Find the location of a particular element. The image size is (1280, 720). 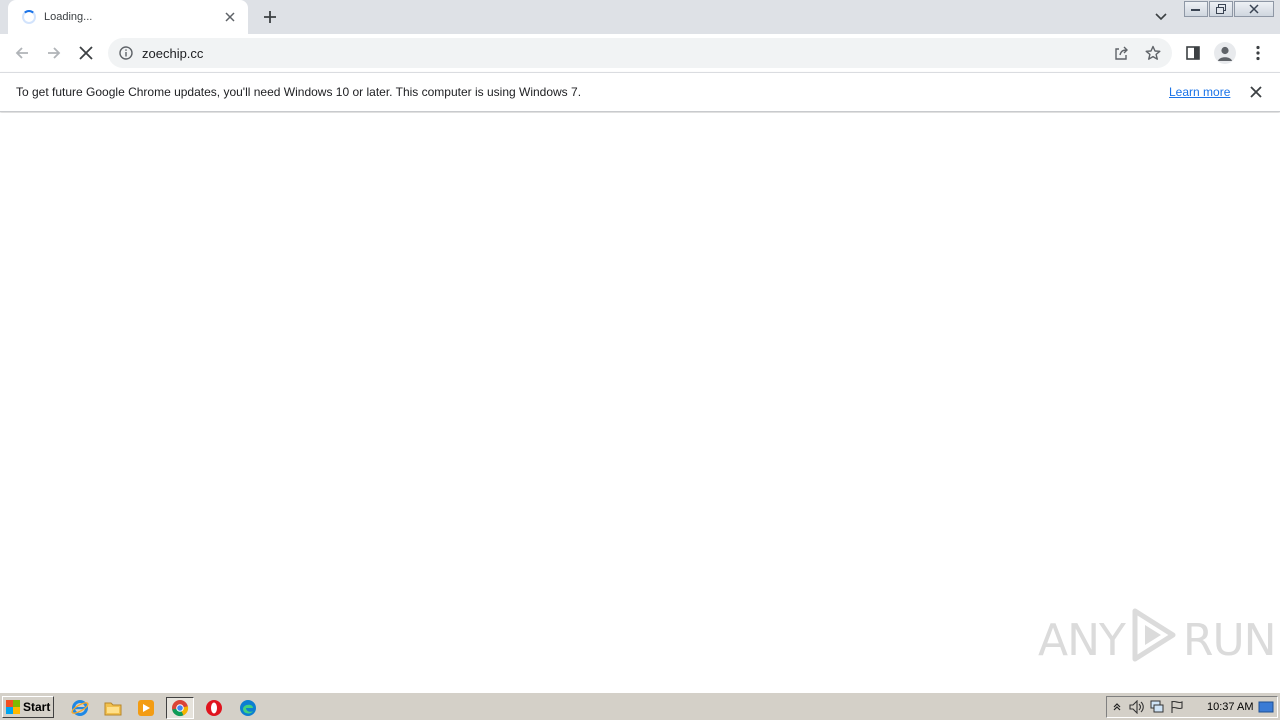

profile-button is located at coordinates (1225, 53).